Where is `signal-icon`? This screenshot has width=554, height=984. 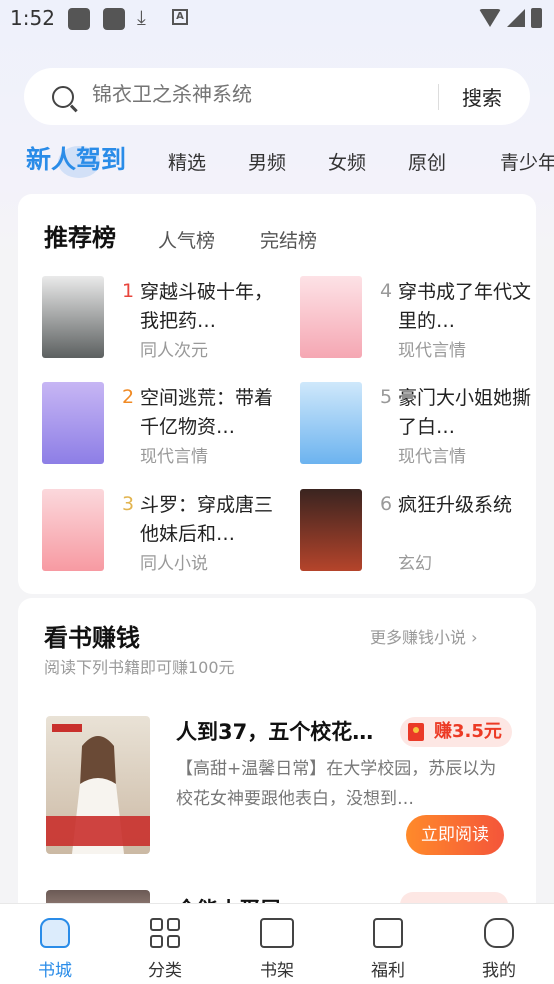 signal-icon is located at coordinates (516, 18).